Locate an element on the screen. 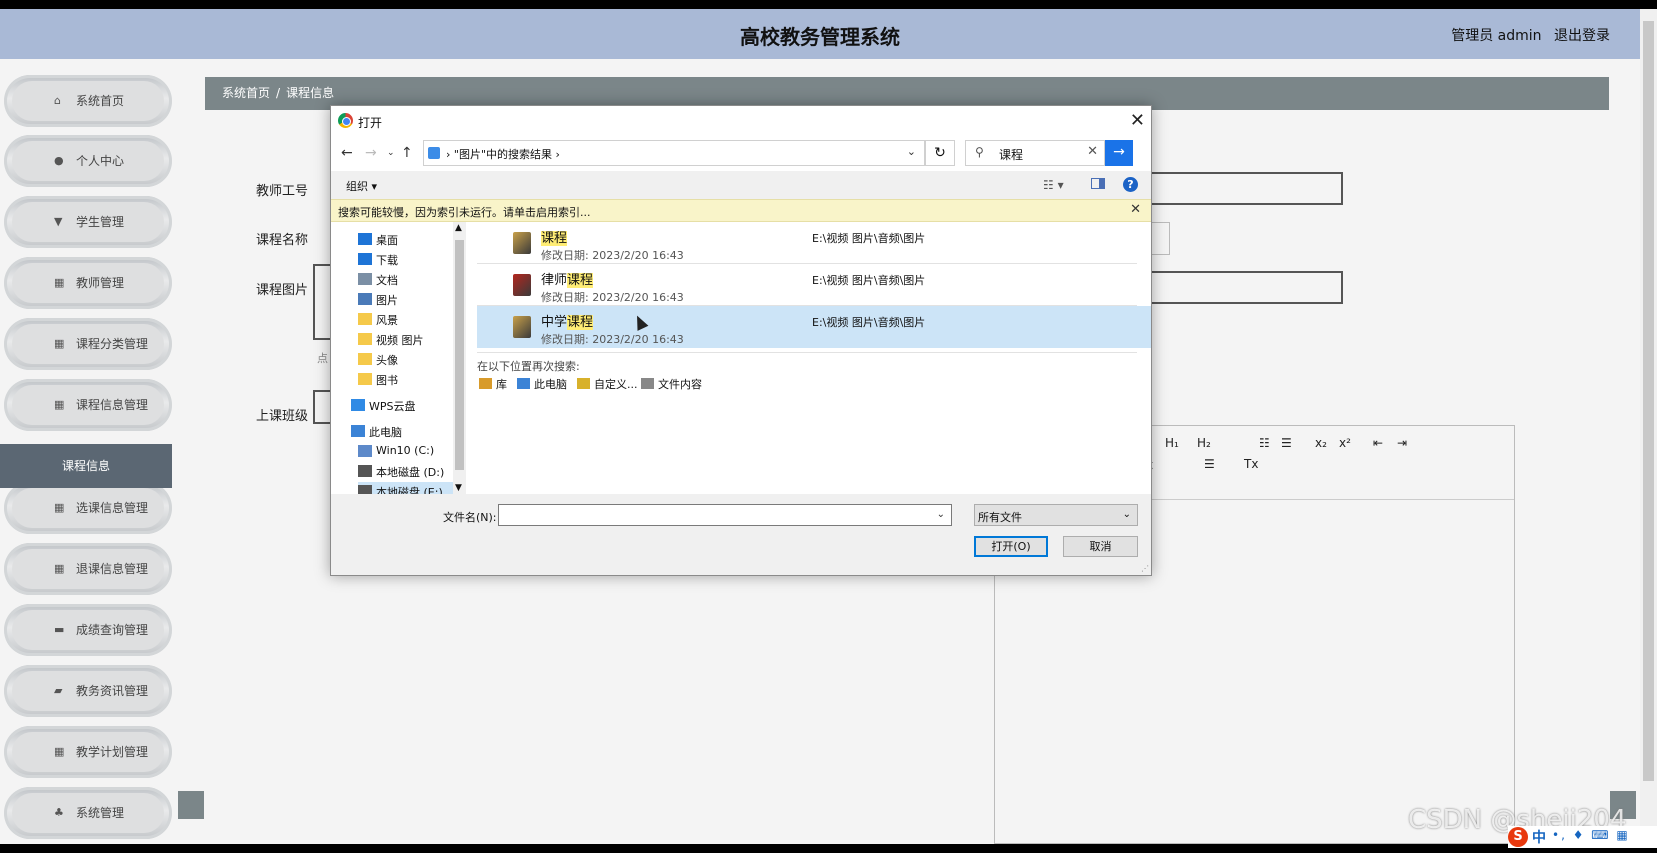 The width and height of the screenshot is (1657, 853). page-scrollbar is located at coordinates (1648, 426).